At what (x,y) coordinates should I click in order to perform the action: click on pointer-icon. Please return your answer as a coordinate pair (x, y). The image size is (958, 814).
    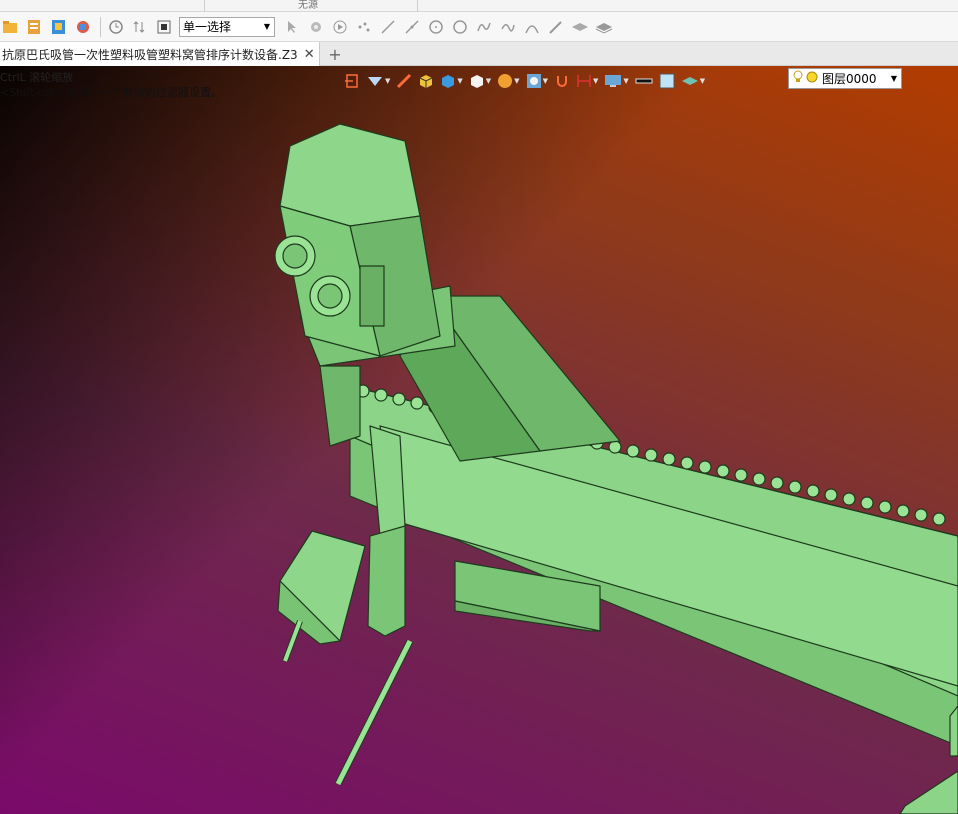
    Looking at the image, I should click on (292, 27).